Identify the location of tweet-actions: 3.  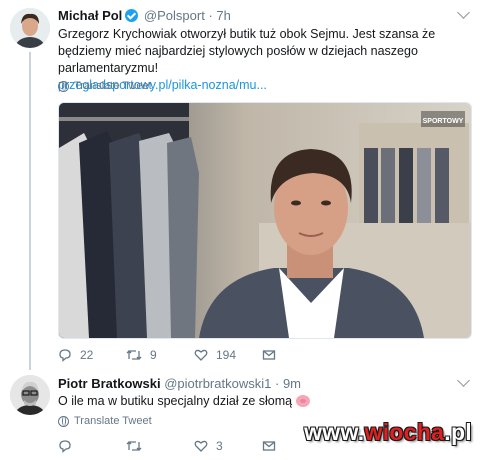
(194, 446).